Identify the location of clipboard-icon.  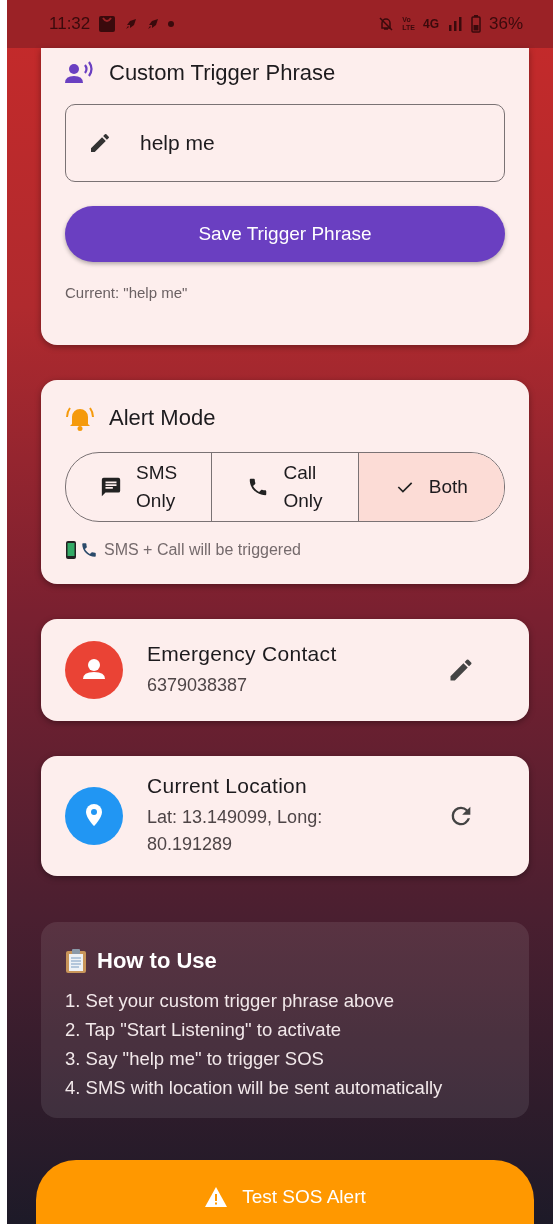
(76, 961).